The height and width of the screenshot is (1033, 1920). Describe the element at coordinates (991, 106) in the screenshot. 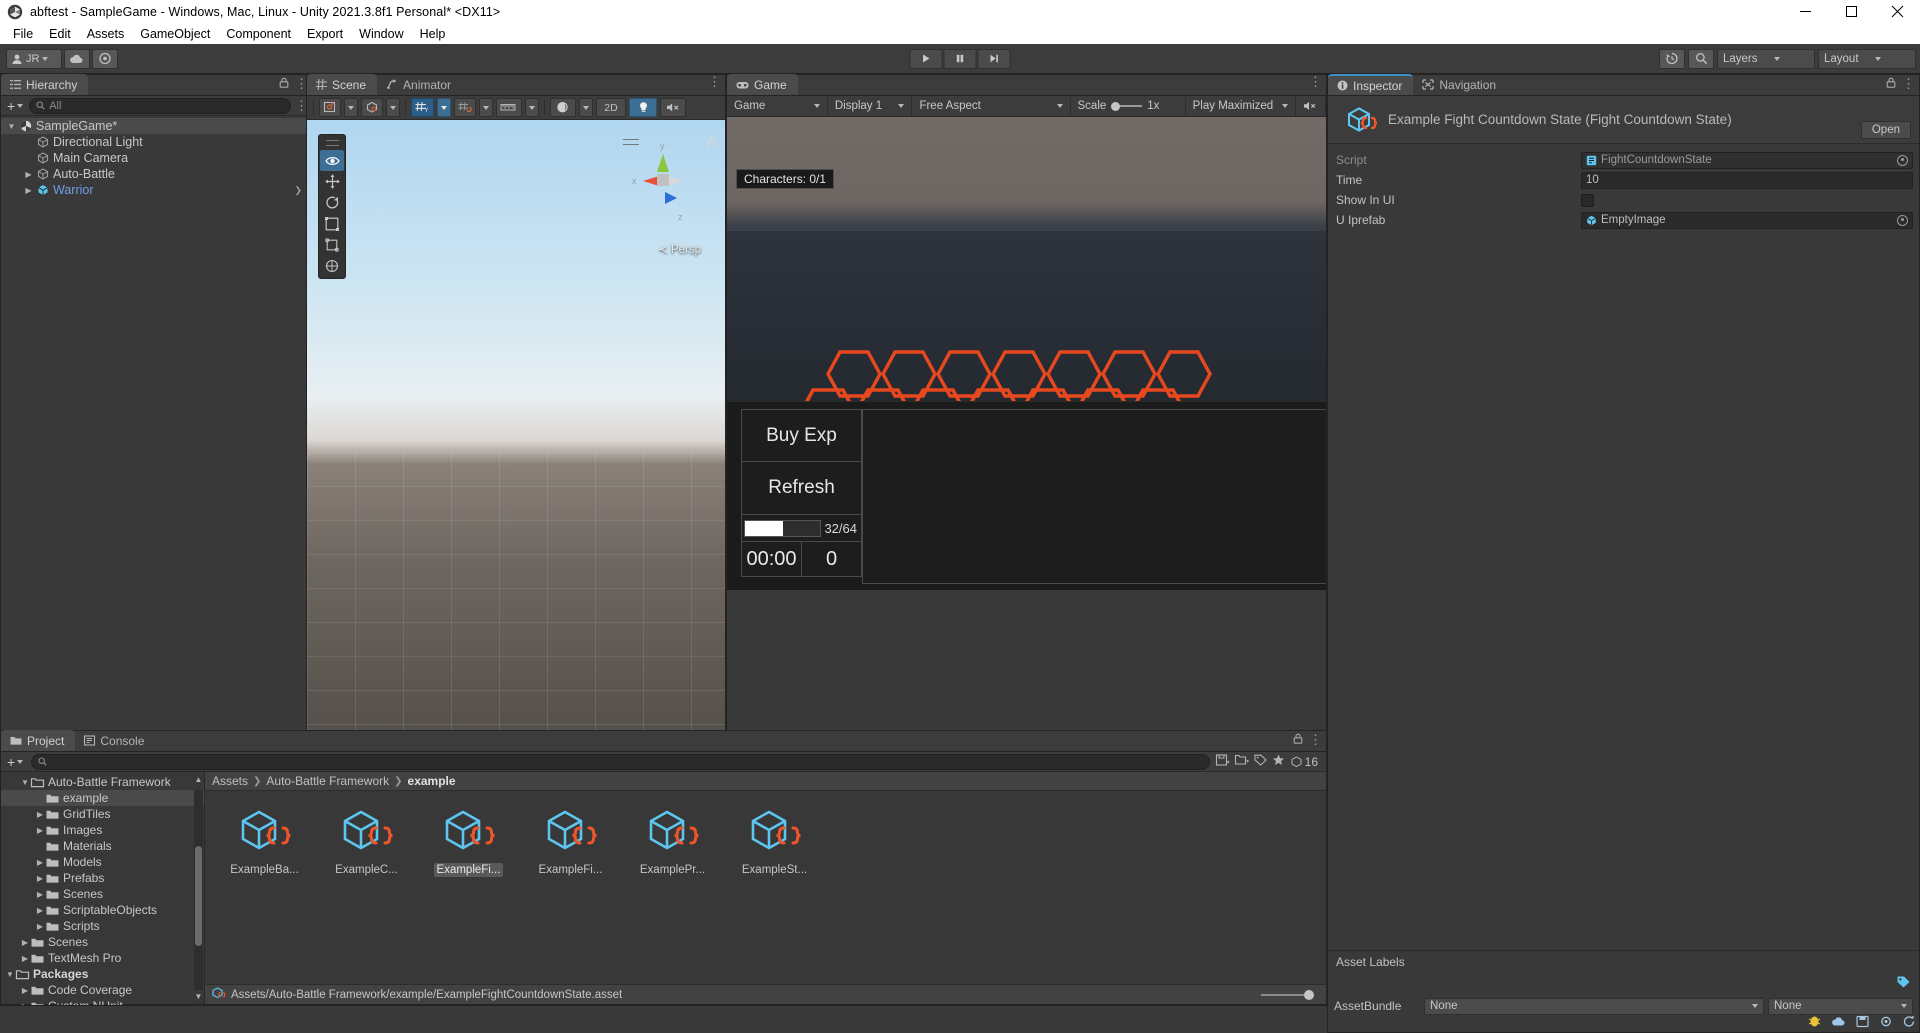

I see `game-aspect-dropdown: Free Aspect` at that location.